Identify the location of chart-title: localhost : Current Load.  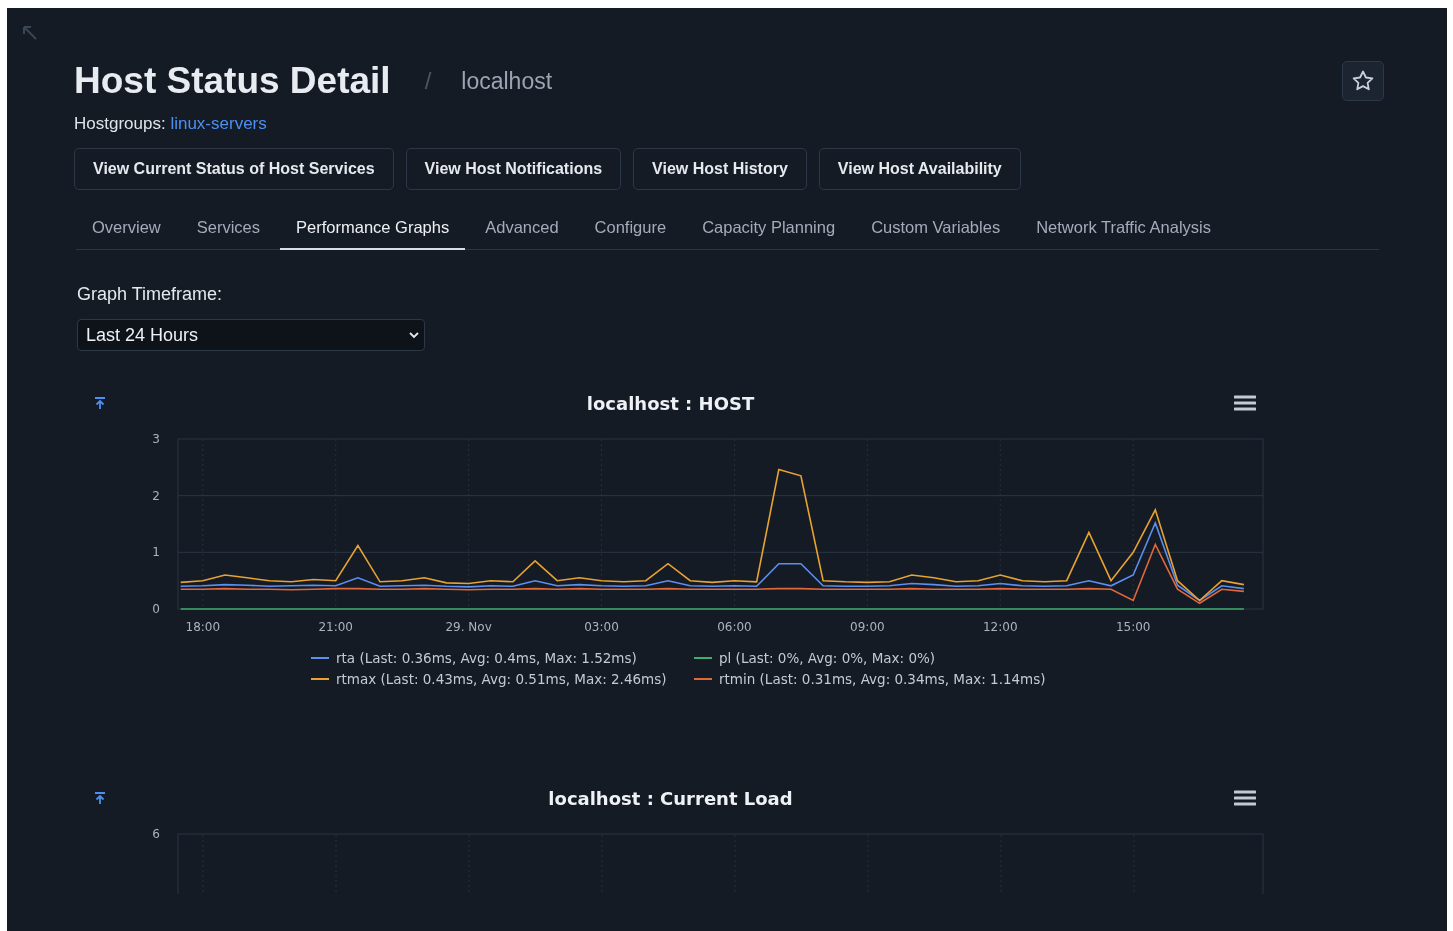
(670, 798).